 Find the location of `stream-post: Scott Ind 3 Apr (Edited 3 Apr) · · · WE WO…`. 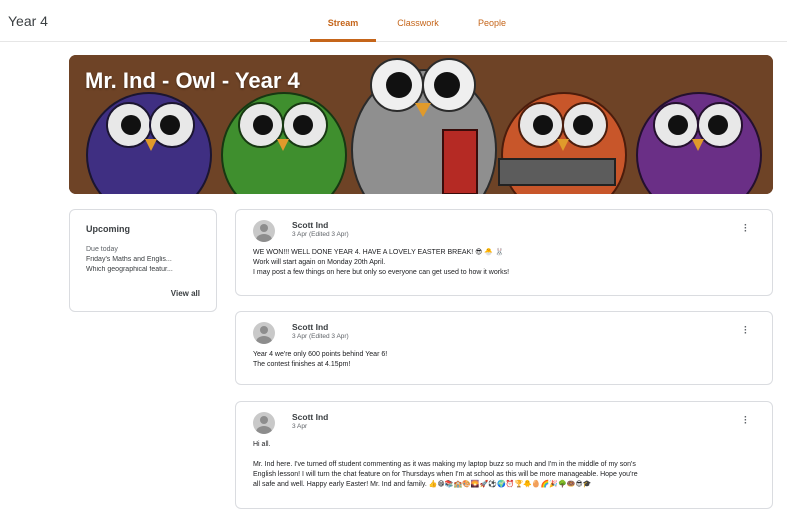

stream-post: Scott Ind 3 Apr (Edited 3 Apr) · · · WE WO… is located at coordinates (504, 252).